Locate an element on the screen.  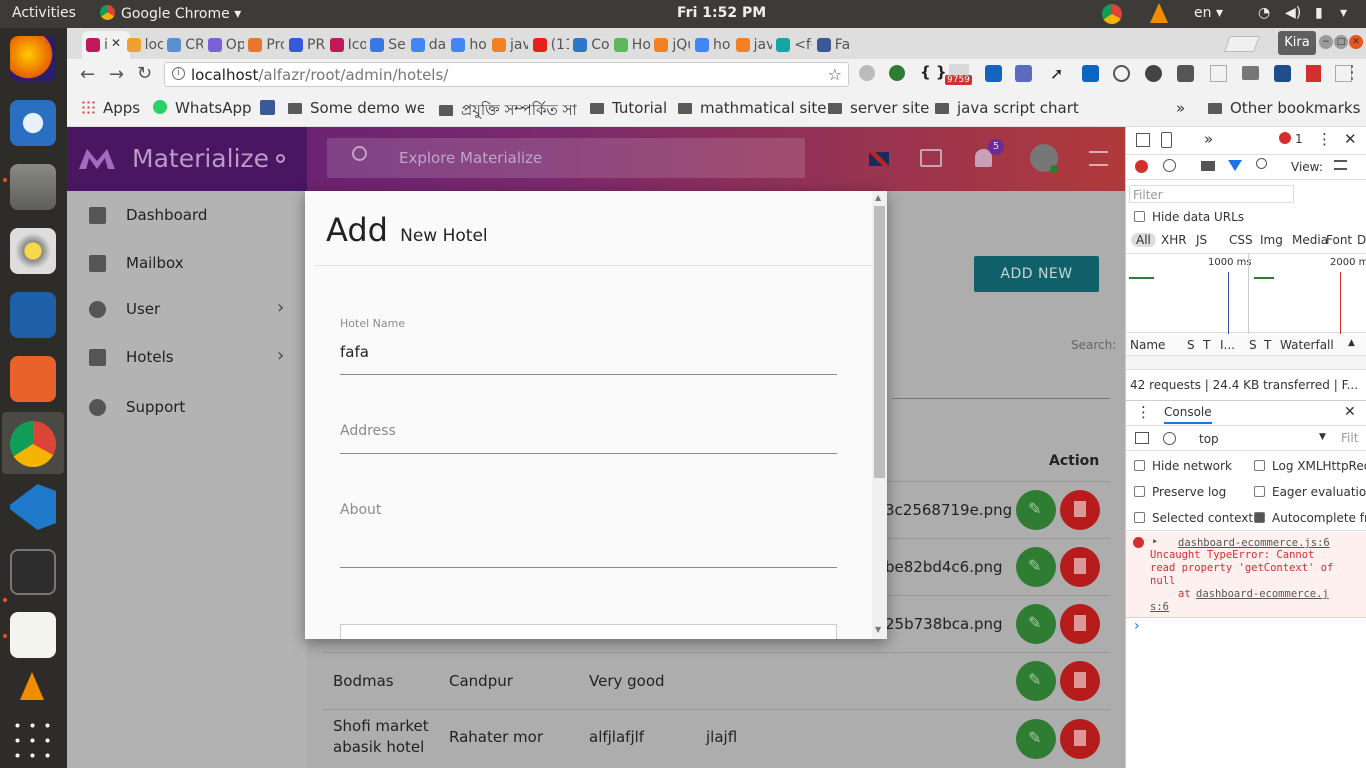
extension-shield-icon is located at coordinates (1282, 73).